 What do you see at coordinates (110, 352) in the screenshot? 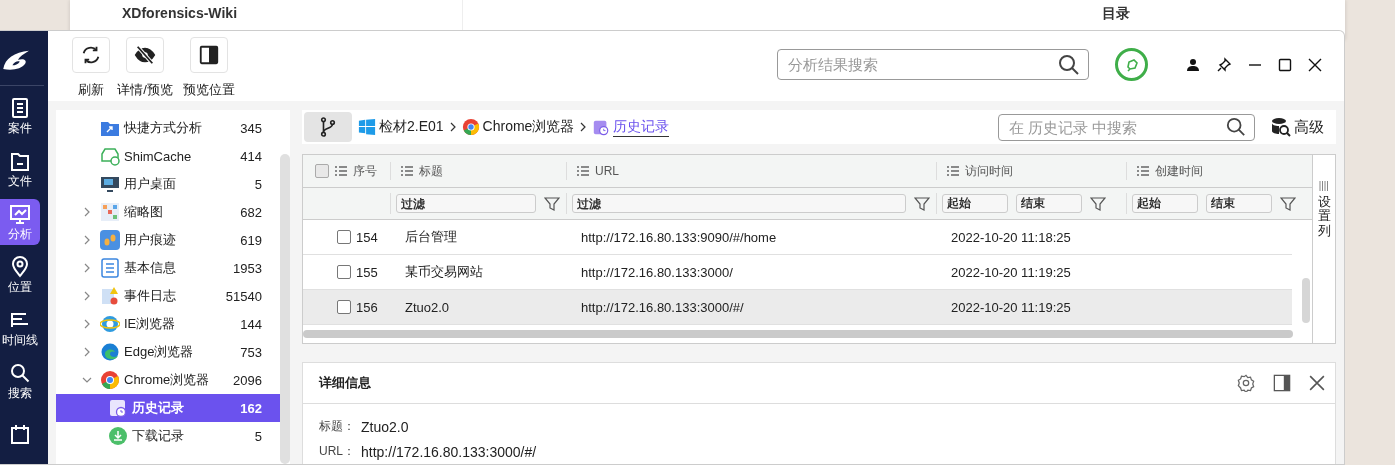
I see `browser-icon` at bounding box center [110, 352].